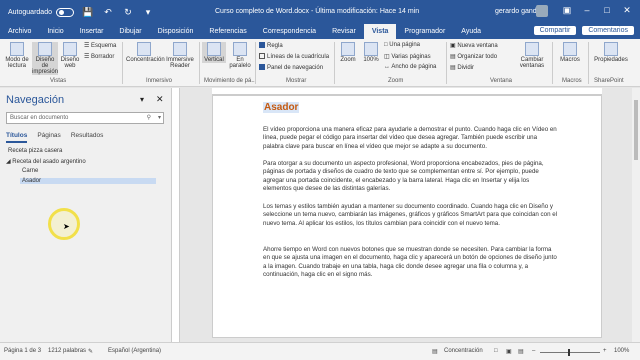 The width and height of the screenshot is (640, 360). Describe the element at coordinates (46, 161) in the screenshot. I see `heading-receta-asado: ◢ Receta del asado argentino` at that location.